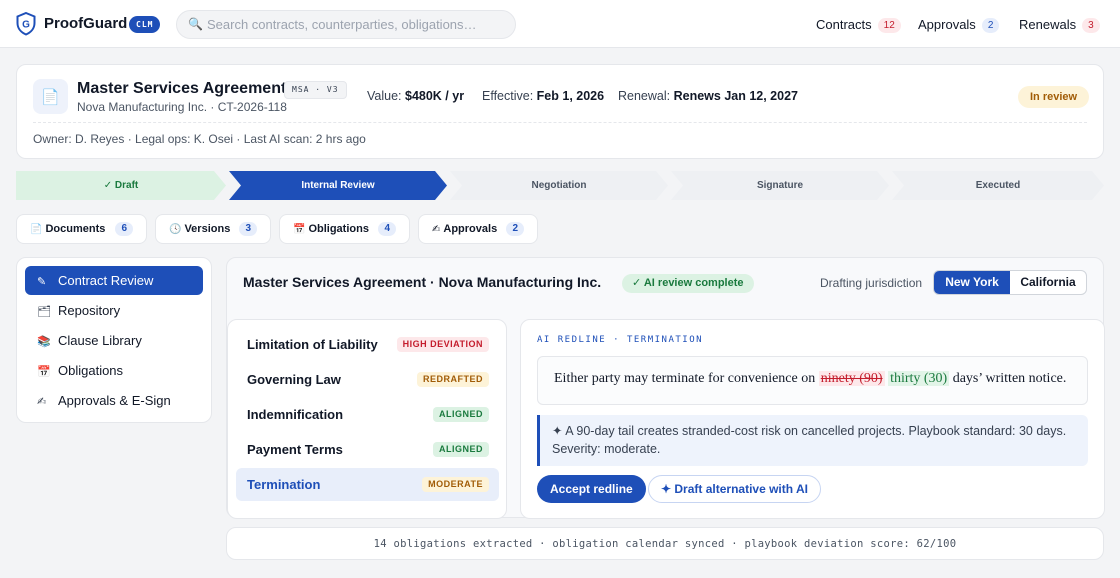  I want to click on clause-name: Termination, so click(284, 484).